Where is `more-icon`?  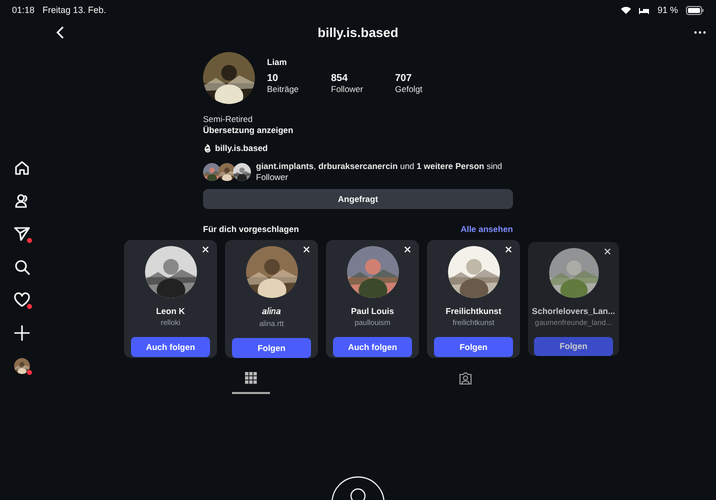 more-icon is located at coordinates (700, 32).